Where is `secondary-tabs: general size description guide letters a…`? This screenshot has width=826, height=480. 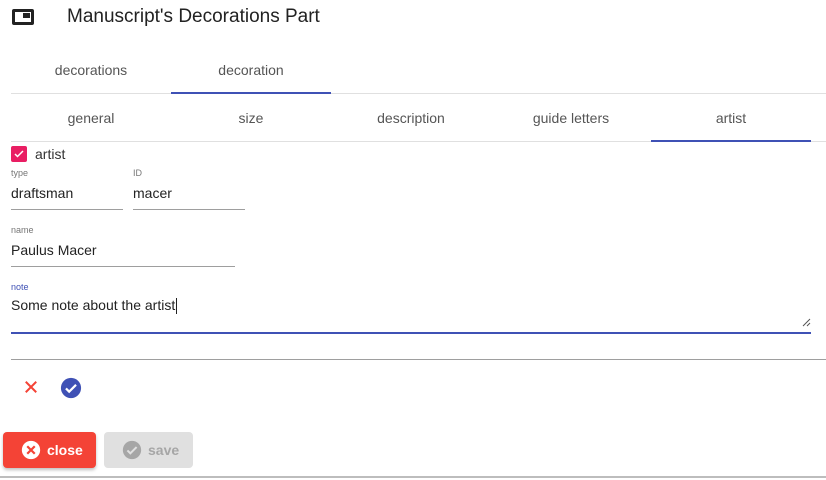
secondary-tabs: general size description guide letters a… is located at coordinates (418, 118).